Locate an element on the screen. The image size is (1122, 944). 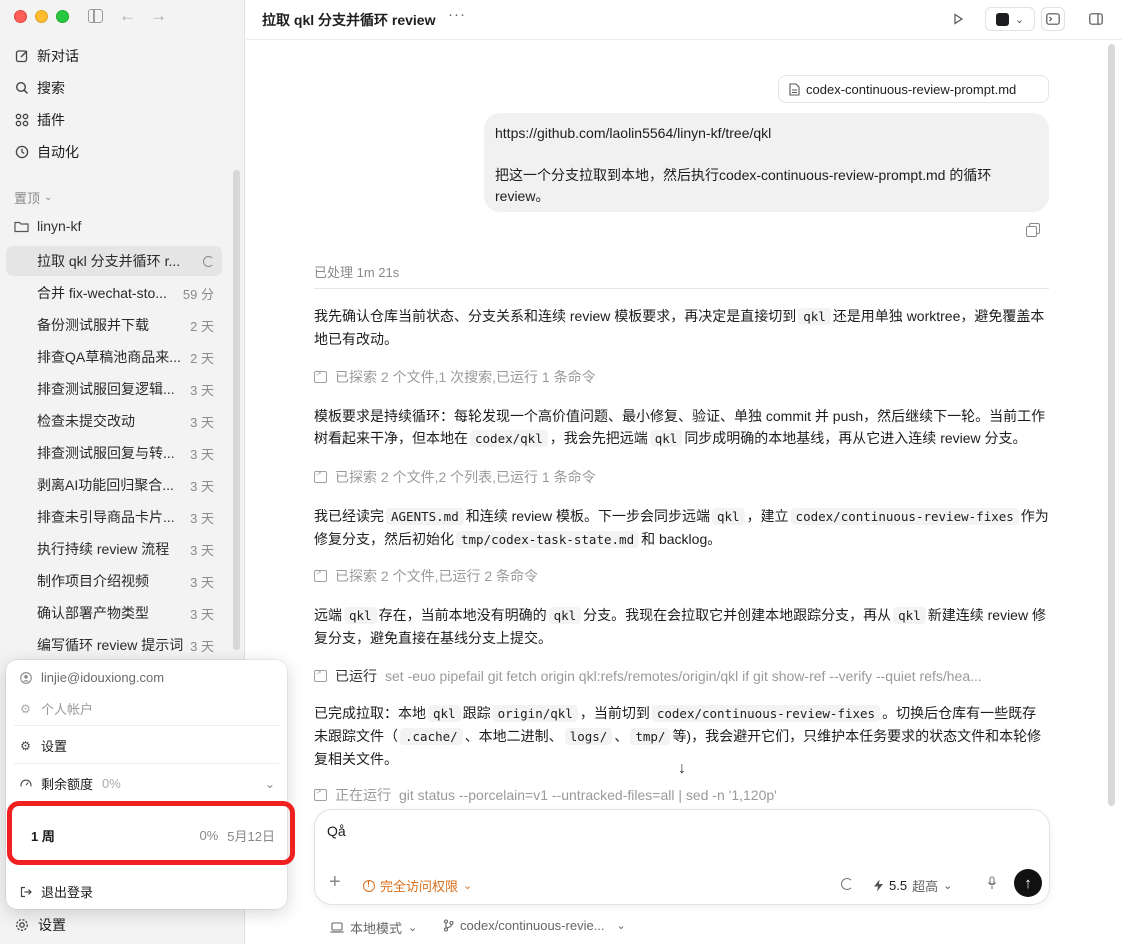
thread-item: 制作项目介绍视频 3 天 is located at coordinates (114, 581).